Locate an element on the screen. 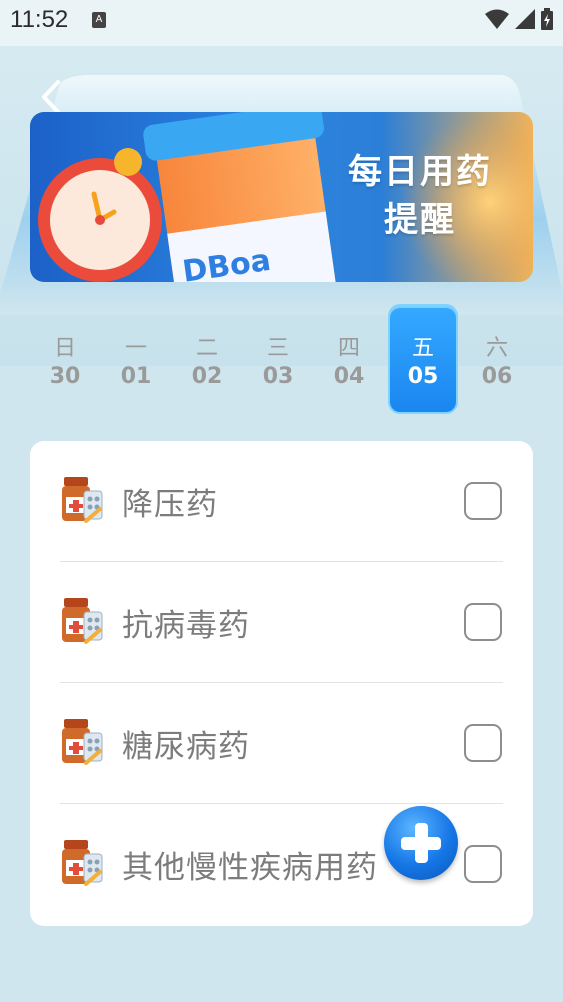  medication-label: 降压药 is located at coordinates (170, 505).